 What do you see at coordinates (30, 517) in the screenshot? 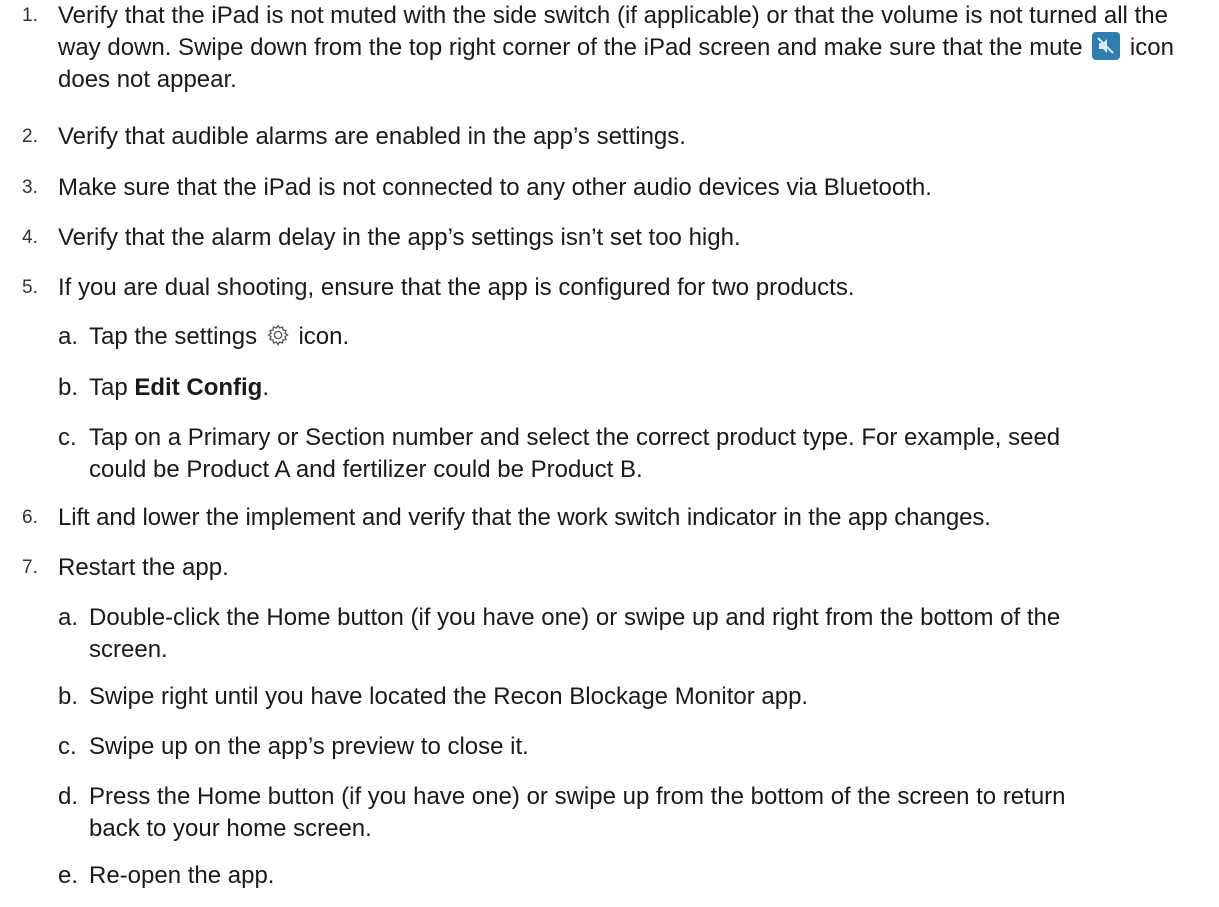
I see `step-number: 6.` at bounding box center [30, 517].